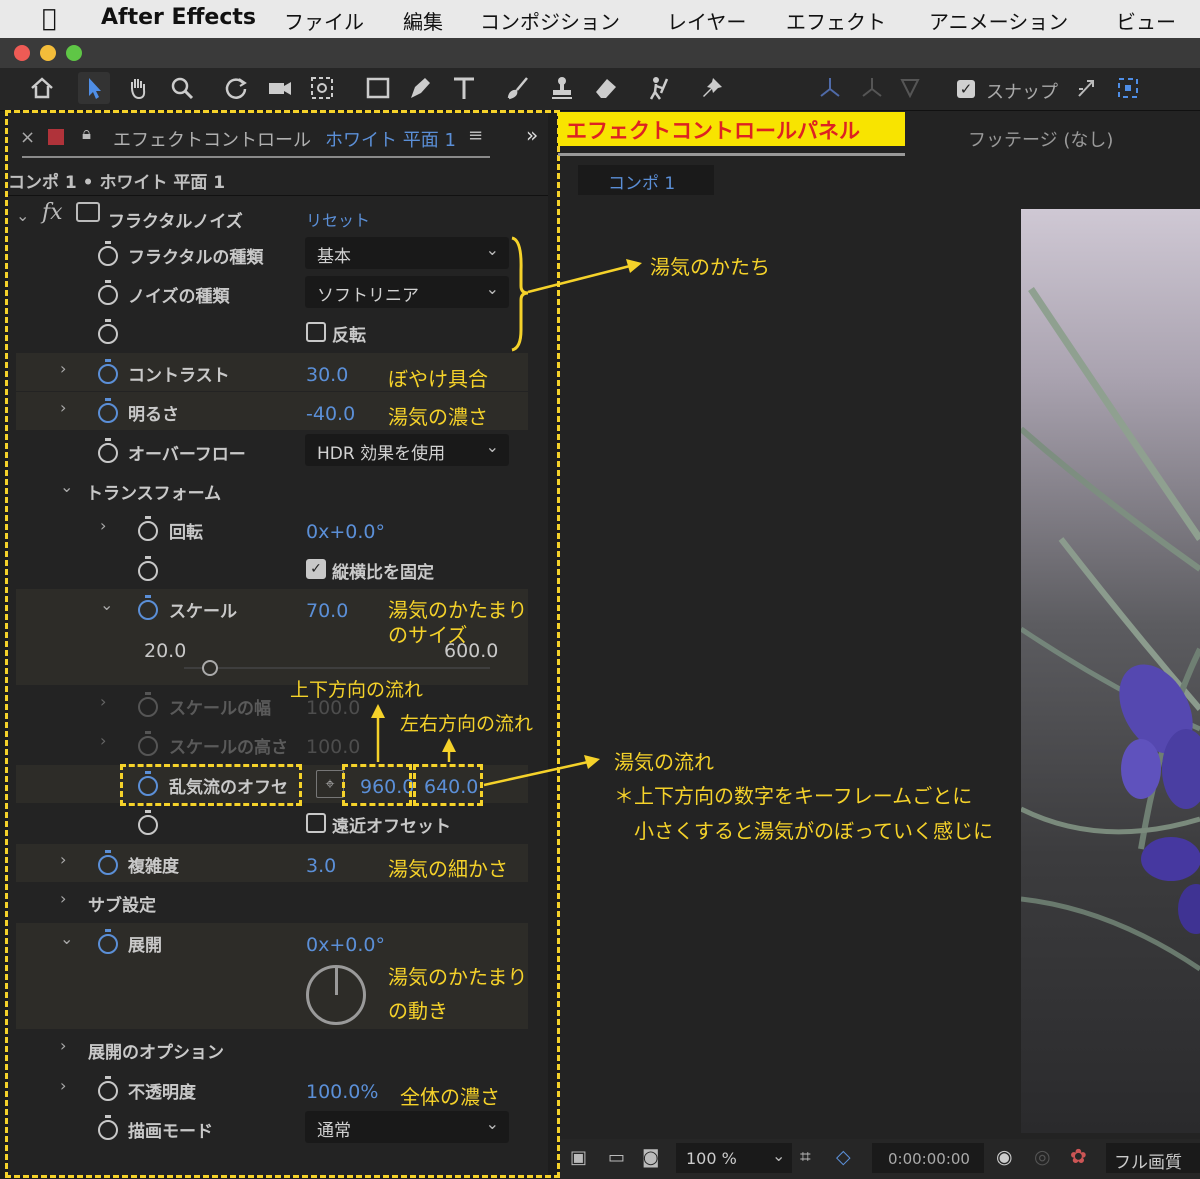 Image resolution: width=1200 pixels, height=1179 pixels. What do you see at coordinates (793, 796) in the screenshot?
I see `annotation-flow-note-line1: ＊上下方向の数字をキーフレームごとに` at bounding box center [793, 796].